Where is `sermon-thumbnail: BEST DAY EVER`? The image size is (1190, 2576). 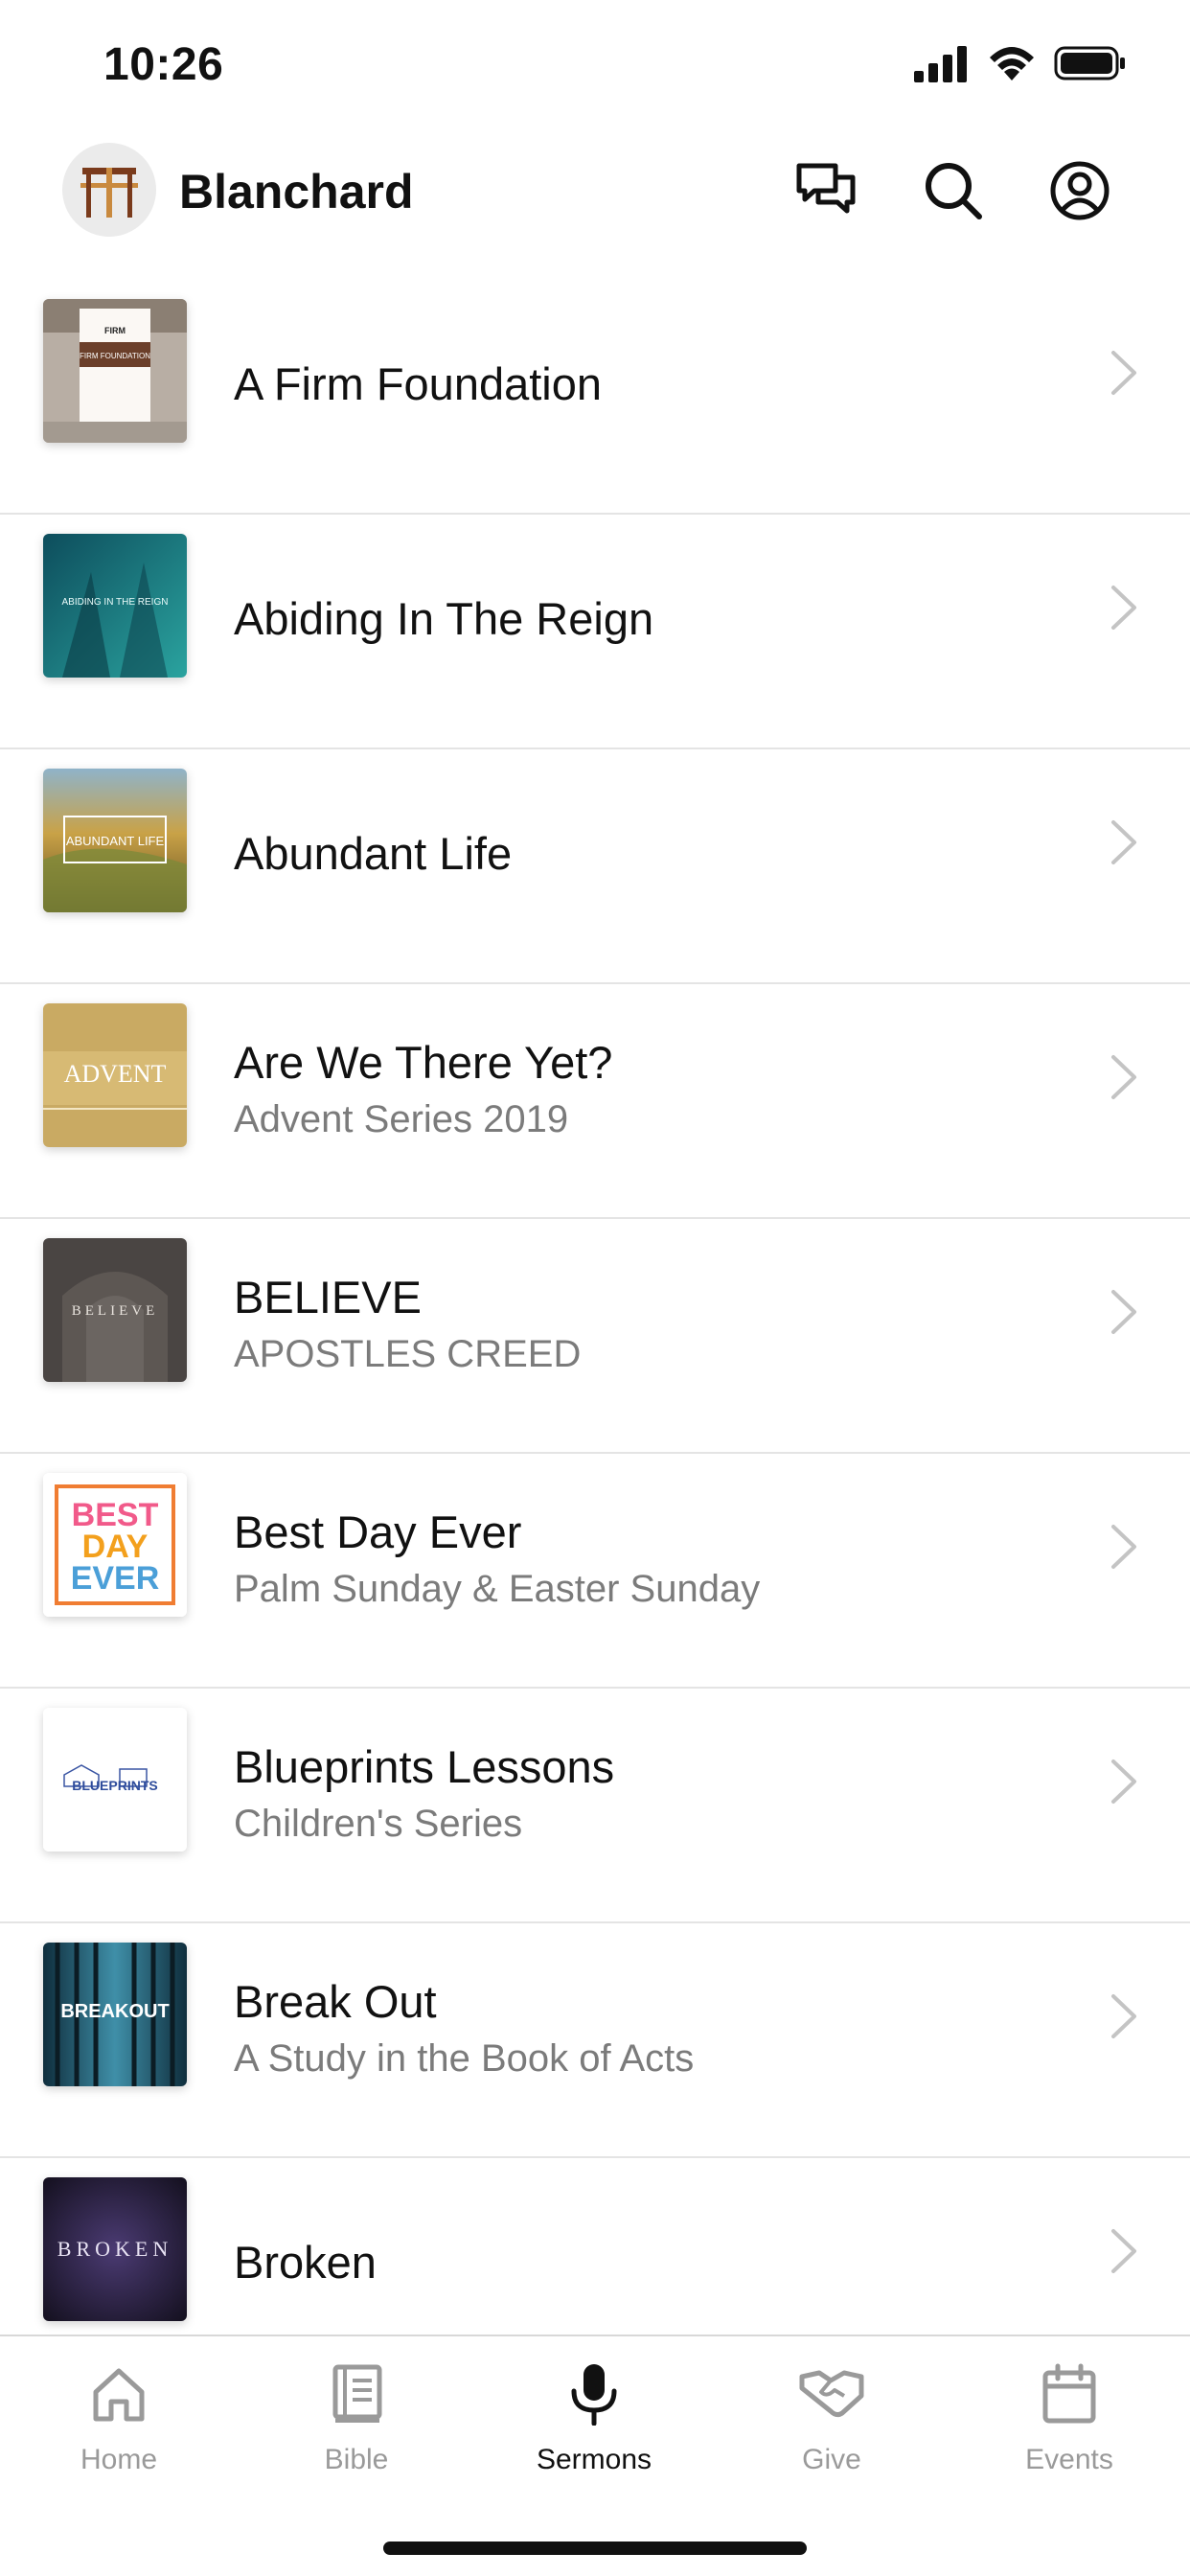 sermon-thumbnail: BEST DAY EVER is located at coordinates (115, 1545).